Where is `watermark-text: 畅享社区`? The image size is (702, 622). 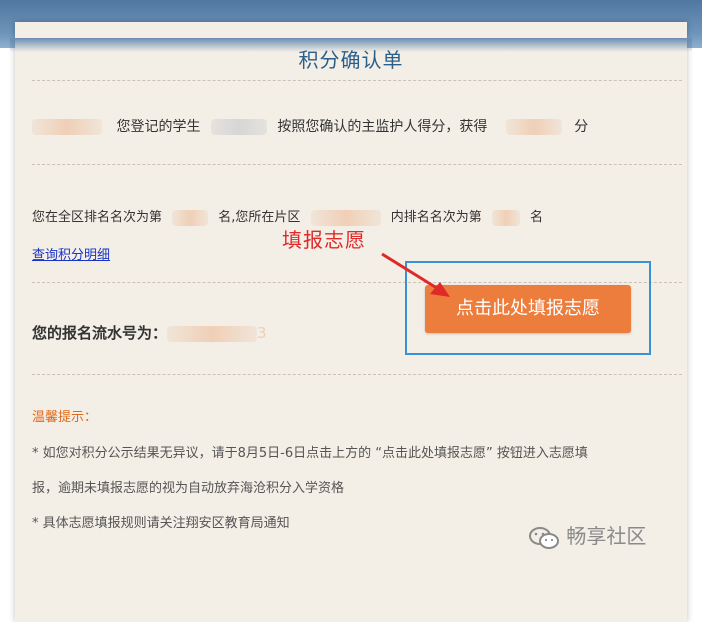 watermark-text: 畅享社区 is located at coordinates (606, 536).